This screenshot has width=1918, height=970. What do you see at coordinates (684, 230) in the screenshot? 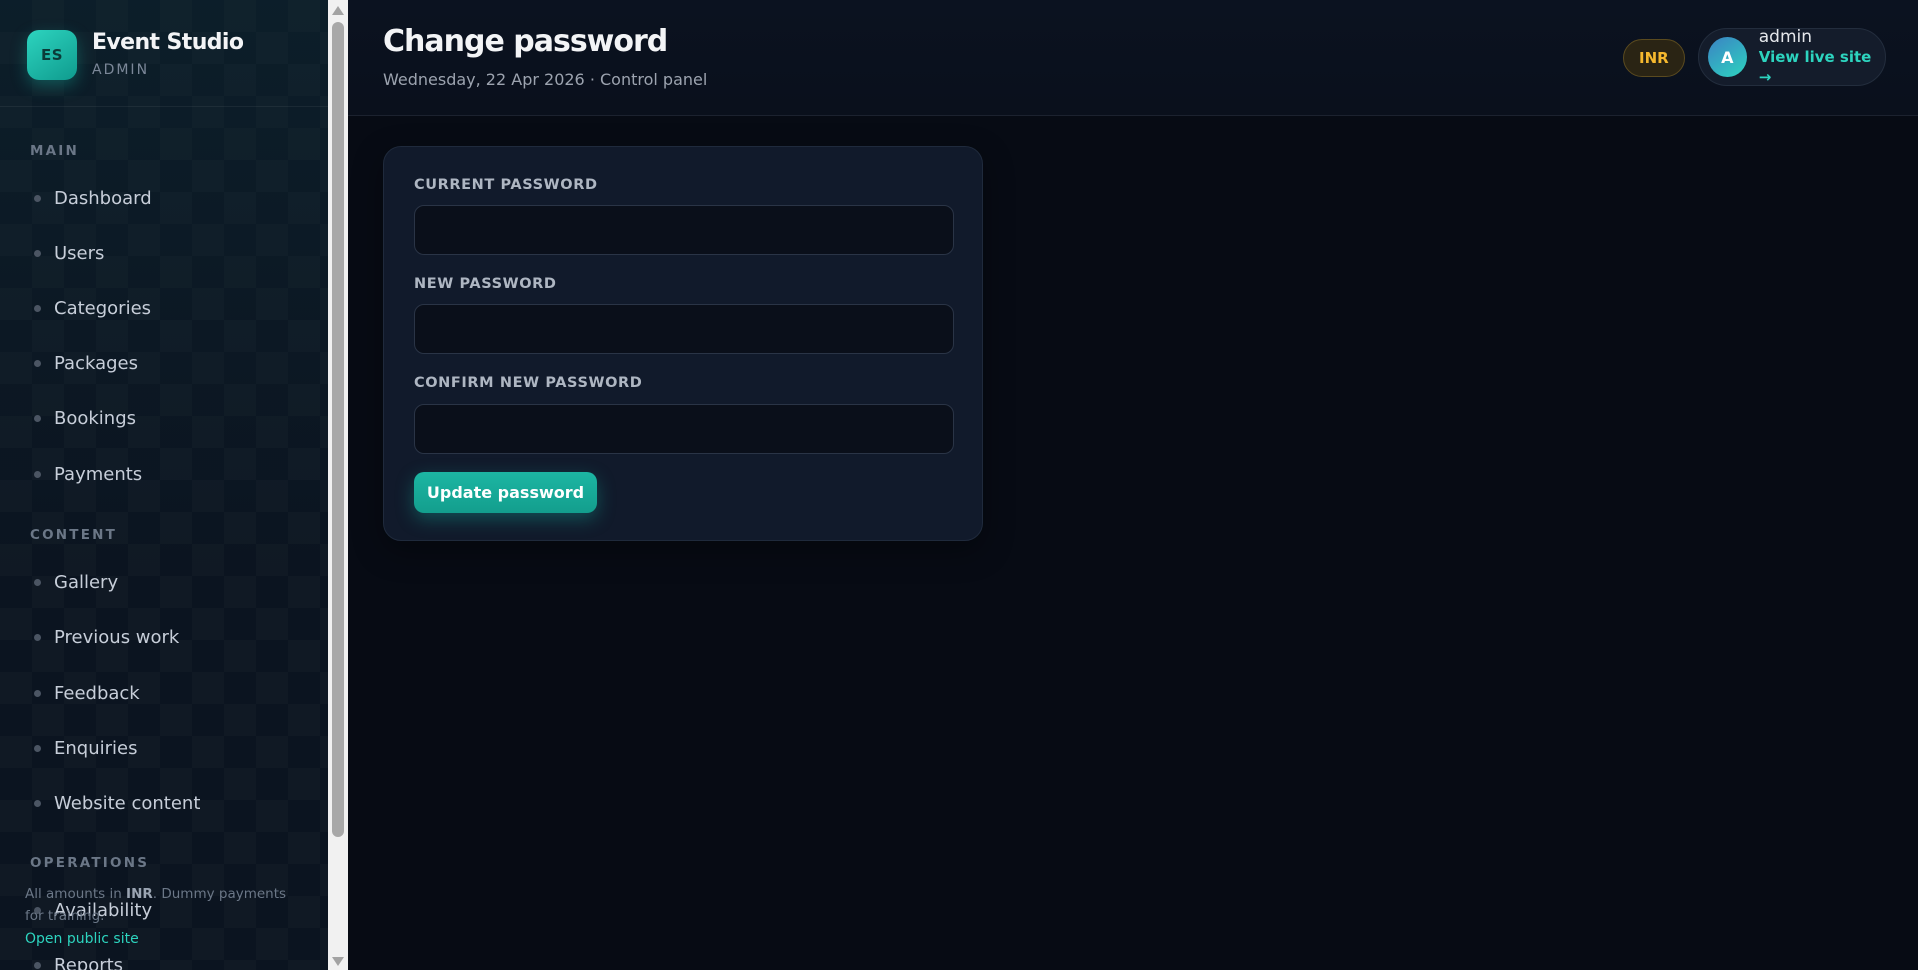
I see `current-password-input` at bounding box center [684, 230].